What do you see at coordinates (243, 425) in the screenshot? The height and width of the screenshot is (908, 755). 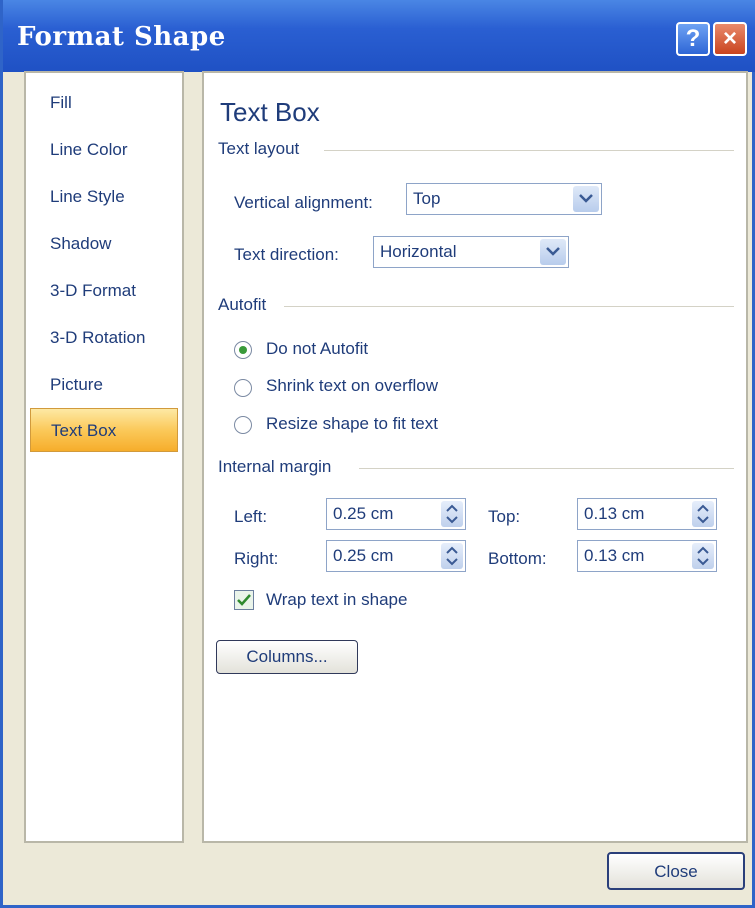 I see `resize-shape-radio` at bounding box center [243, 425].